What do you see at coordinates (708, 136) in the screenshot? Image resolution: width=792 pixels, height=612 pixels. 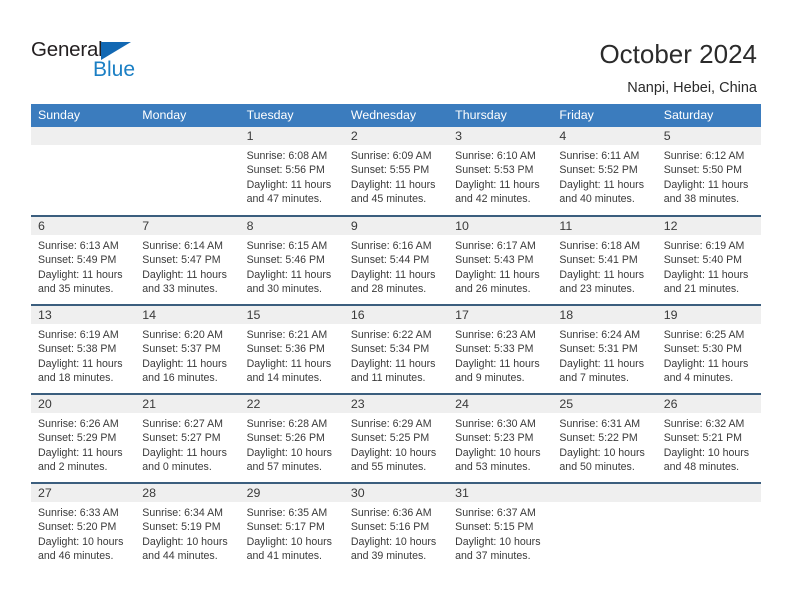 I see `day-number-band: 5` at bounding box center [708, 136].